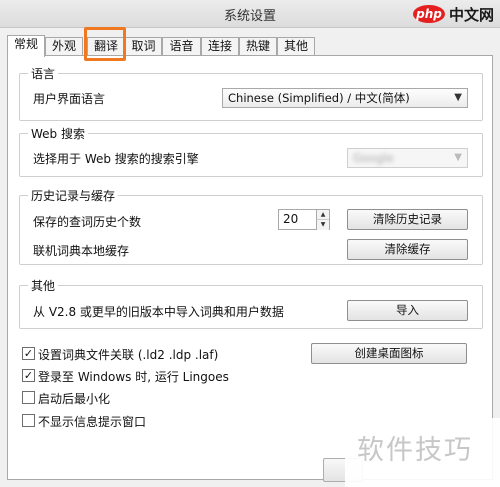 The image size is (500, 487). I want to click on arrow-down-icon: ▼, so click(322, 225).